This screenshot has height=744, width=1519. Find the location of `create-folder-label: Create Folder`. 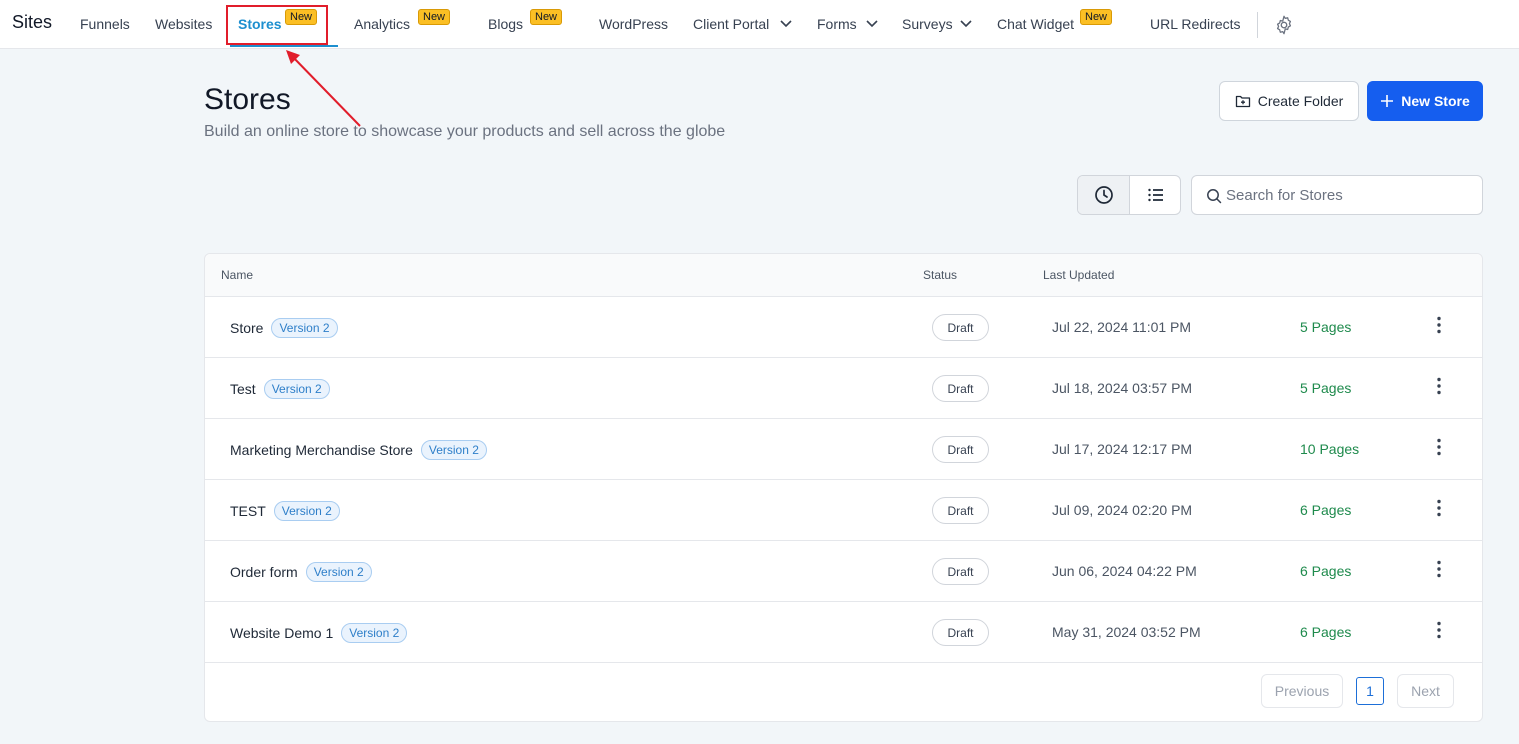

create-folder-label: Create Folder is located at coordinates (1300, 101).